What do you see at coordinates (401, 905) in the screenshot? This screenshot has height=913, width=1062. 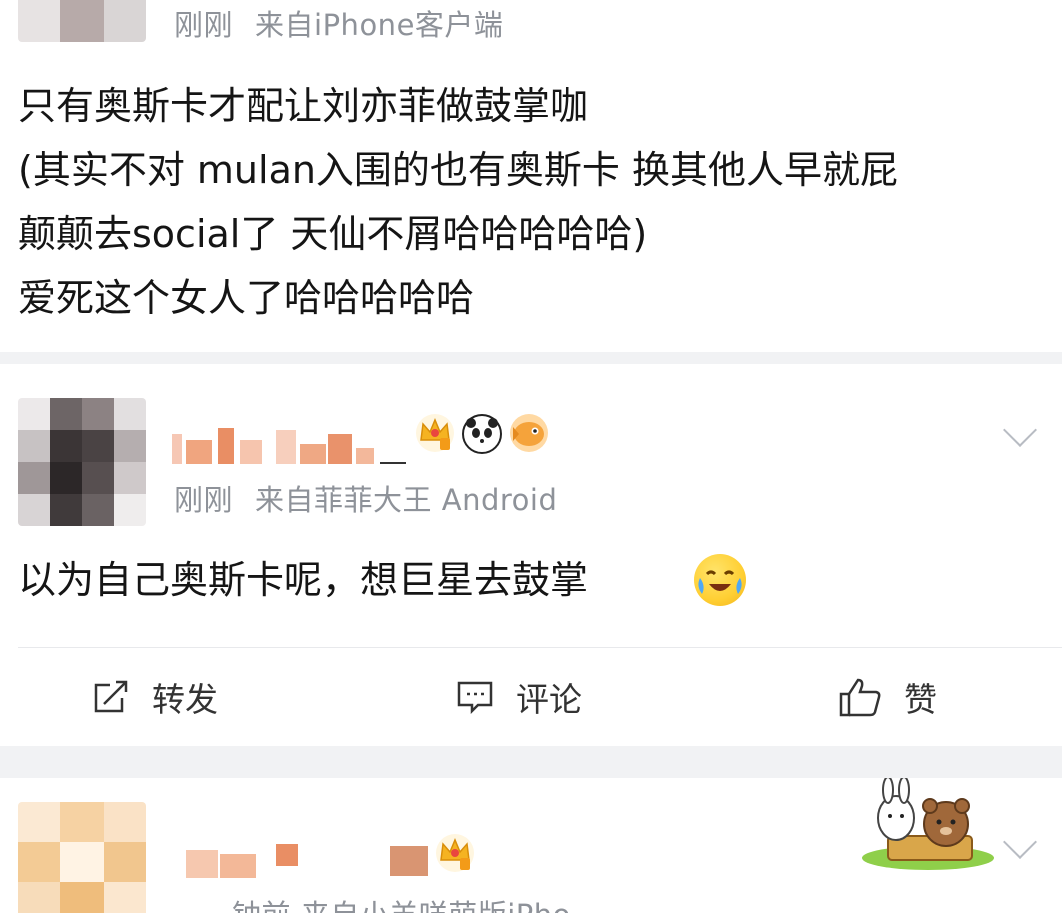 I see `post-source: 钟前 来自小羊咩萌版iPho` at bounding box center [401, 905].